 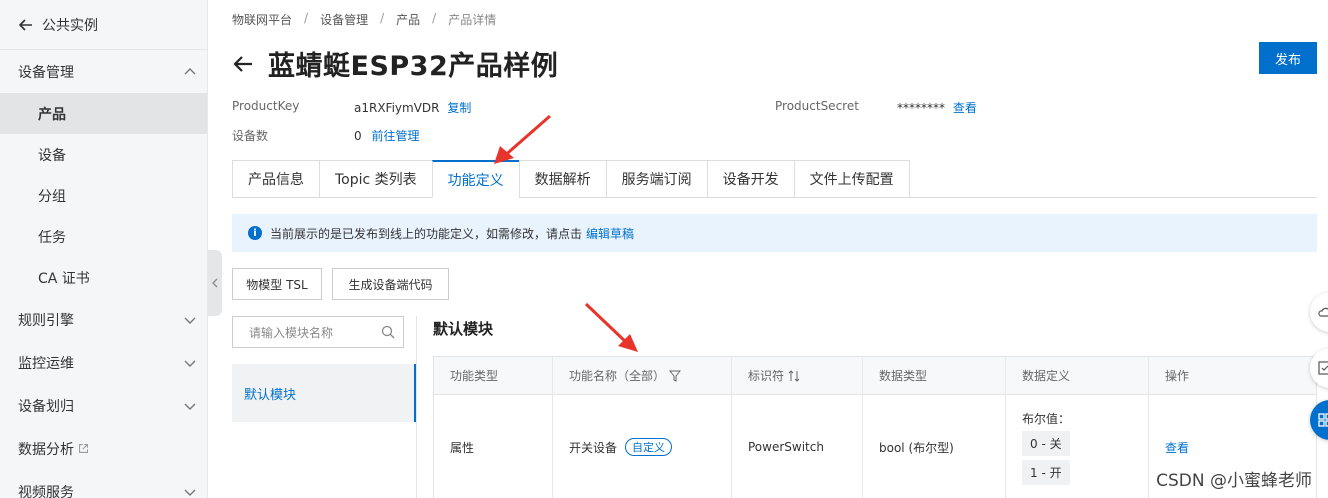 What do you see at coordinates (416, 407) in the screenshot?
I see `vertical-divider` at bounding box center [416, 407].